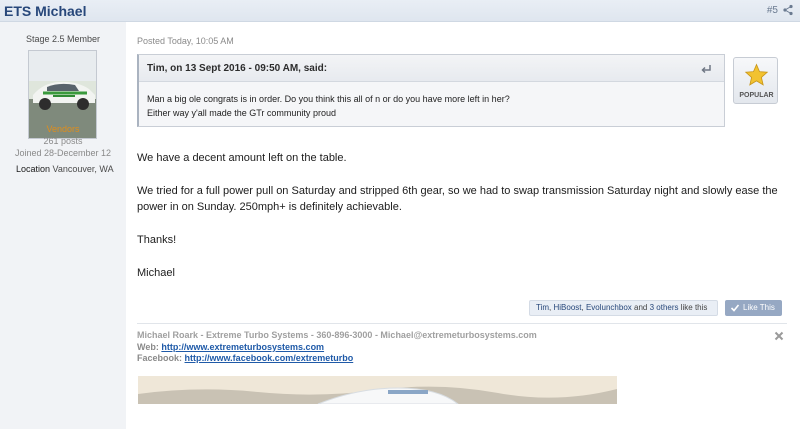 Image resolution: width=800 pixels, height=429 pixels. Describe the element at coordinates (400, 11) in the screenshot. I see `post-header: ETS Michael #5` at that location.